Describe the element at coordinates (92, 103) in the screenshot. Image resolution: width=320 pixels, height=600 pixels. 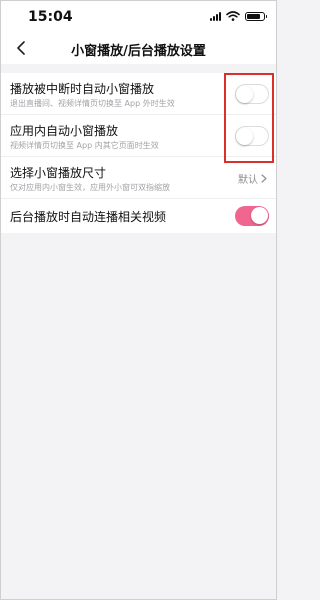
I see `setting-description: 退出直播间、视频详情页切换至 App 外时生效` at that location.